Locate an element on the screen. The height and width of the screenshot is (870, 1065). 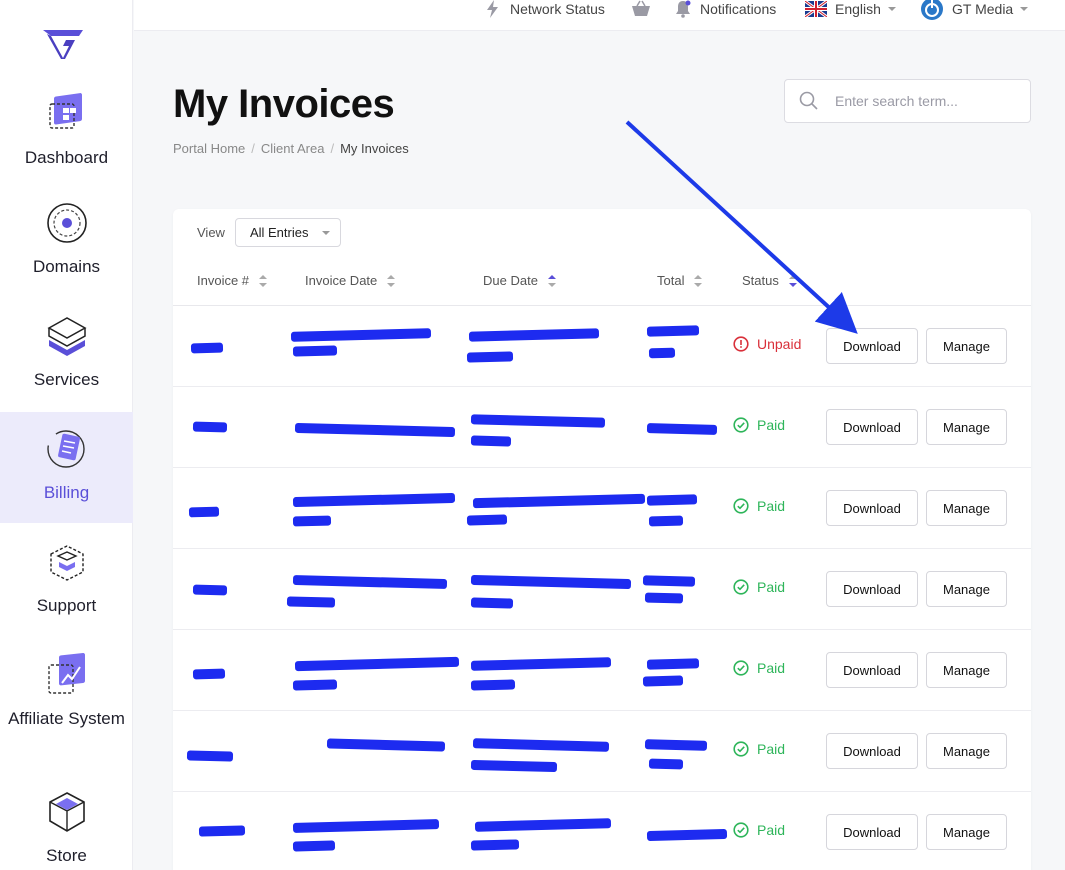
breadcrumb-portal-home: Portal Home is located at coordinates (209, 148).